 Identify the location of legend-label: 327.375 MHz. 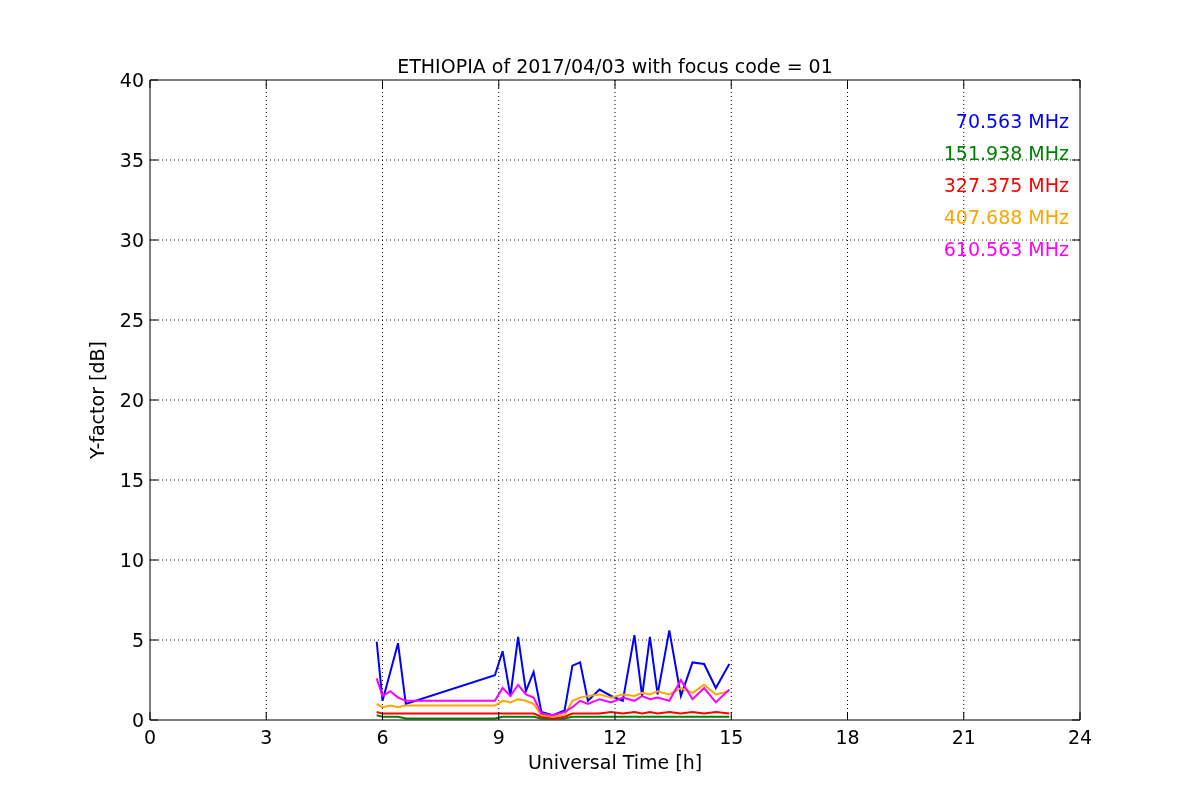
(1006, 185).